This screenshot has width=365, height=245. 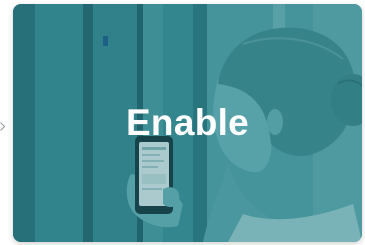 I want to click on card-title: Enable, so click(x=187, y=122).